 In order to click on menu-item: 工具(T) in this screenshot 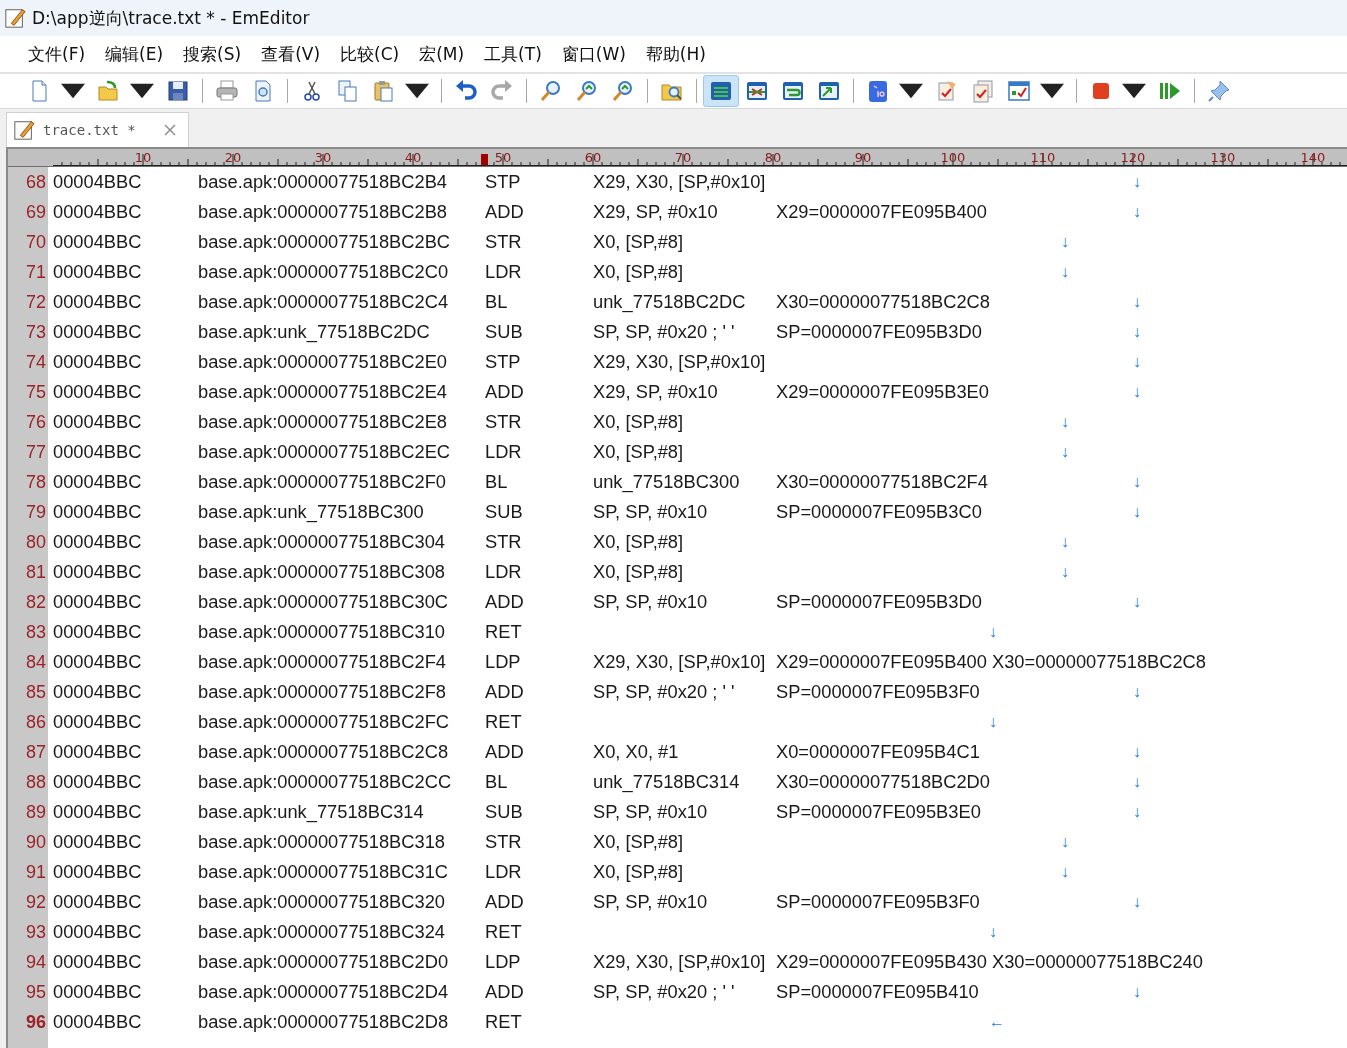, I will do `click(513, 54)`.